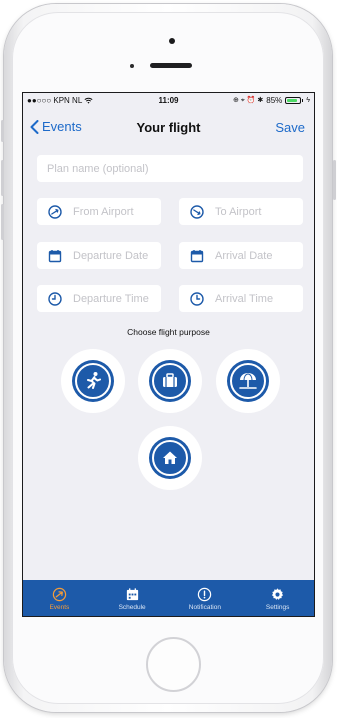  I want to click on arrival-plane-icon, so click(197, 212).